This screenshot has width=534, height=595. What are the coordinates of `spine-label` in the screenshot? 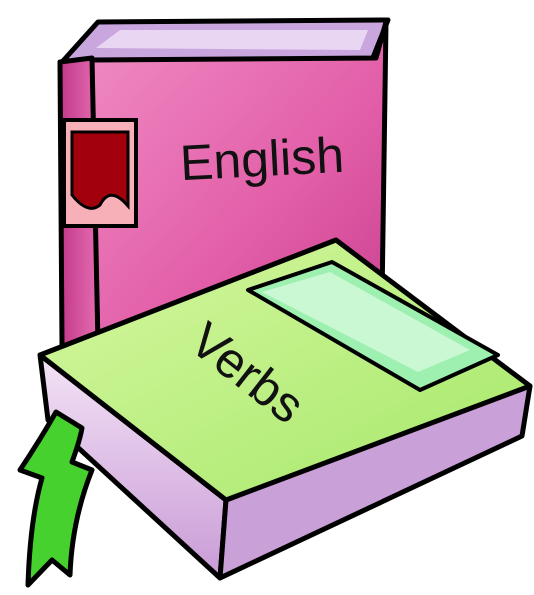 It's located at (100, 173).